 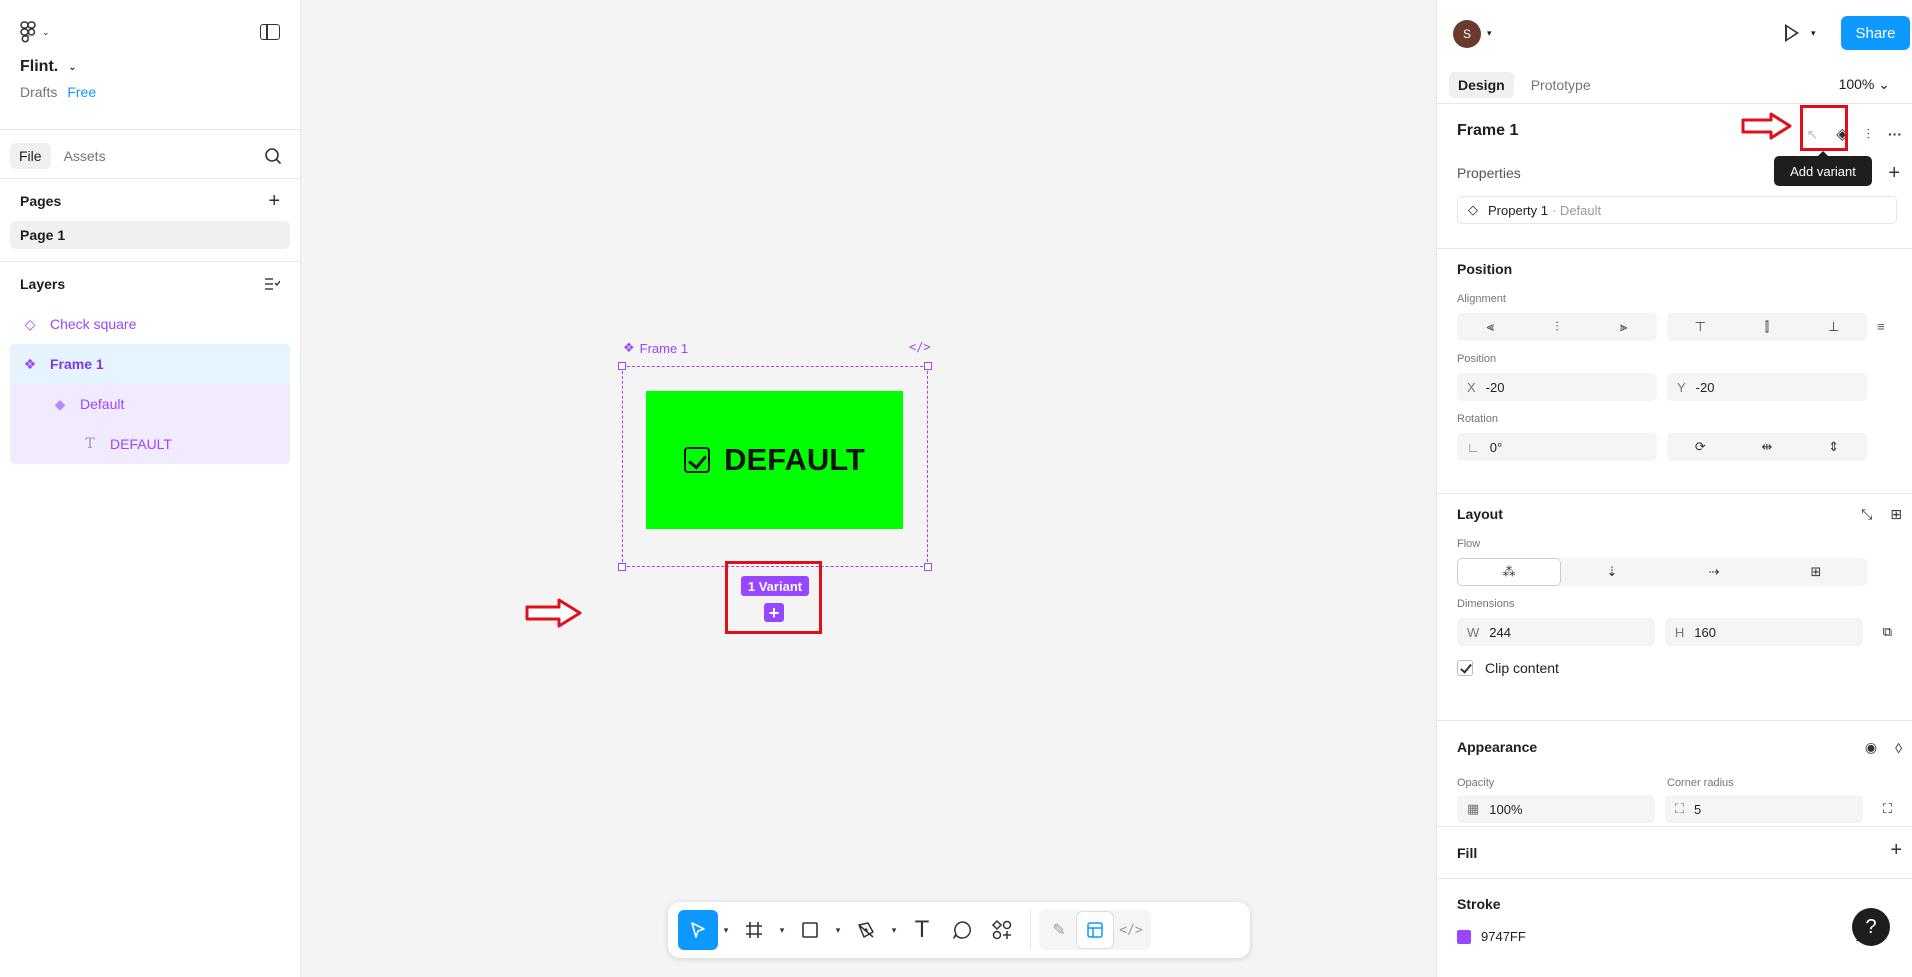 What do you see at coordinates (1856, 84) in the screenshot?
I see `zoom-value: 100%` at bounding box center [1856, 84].